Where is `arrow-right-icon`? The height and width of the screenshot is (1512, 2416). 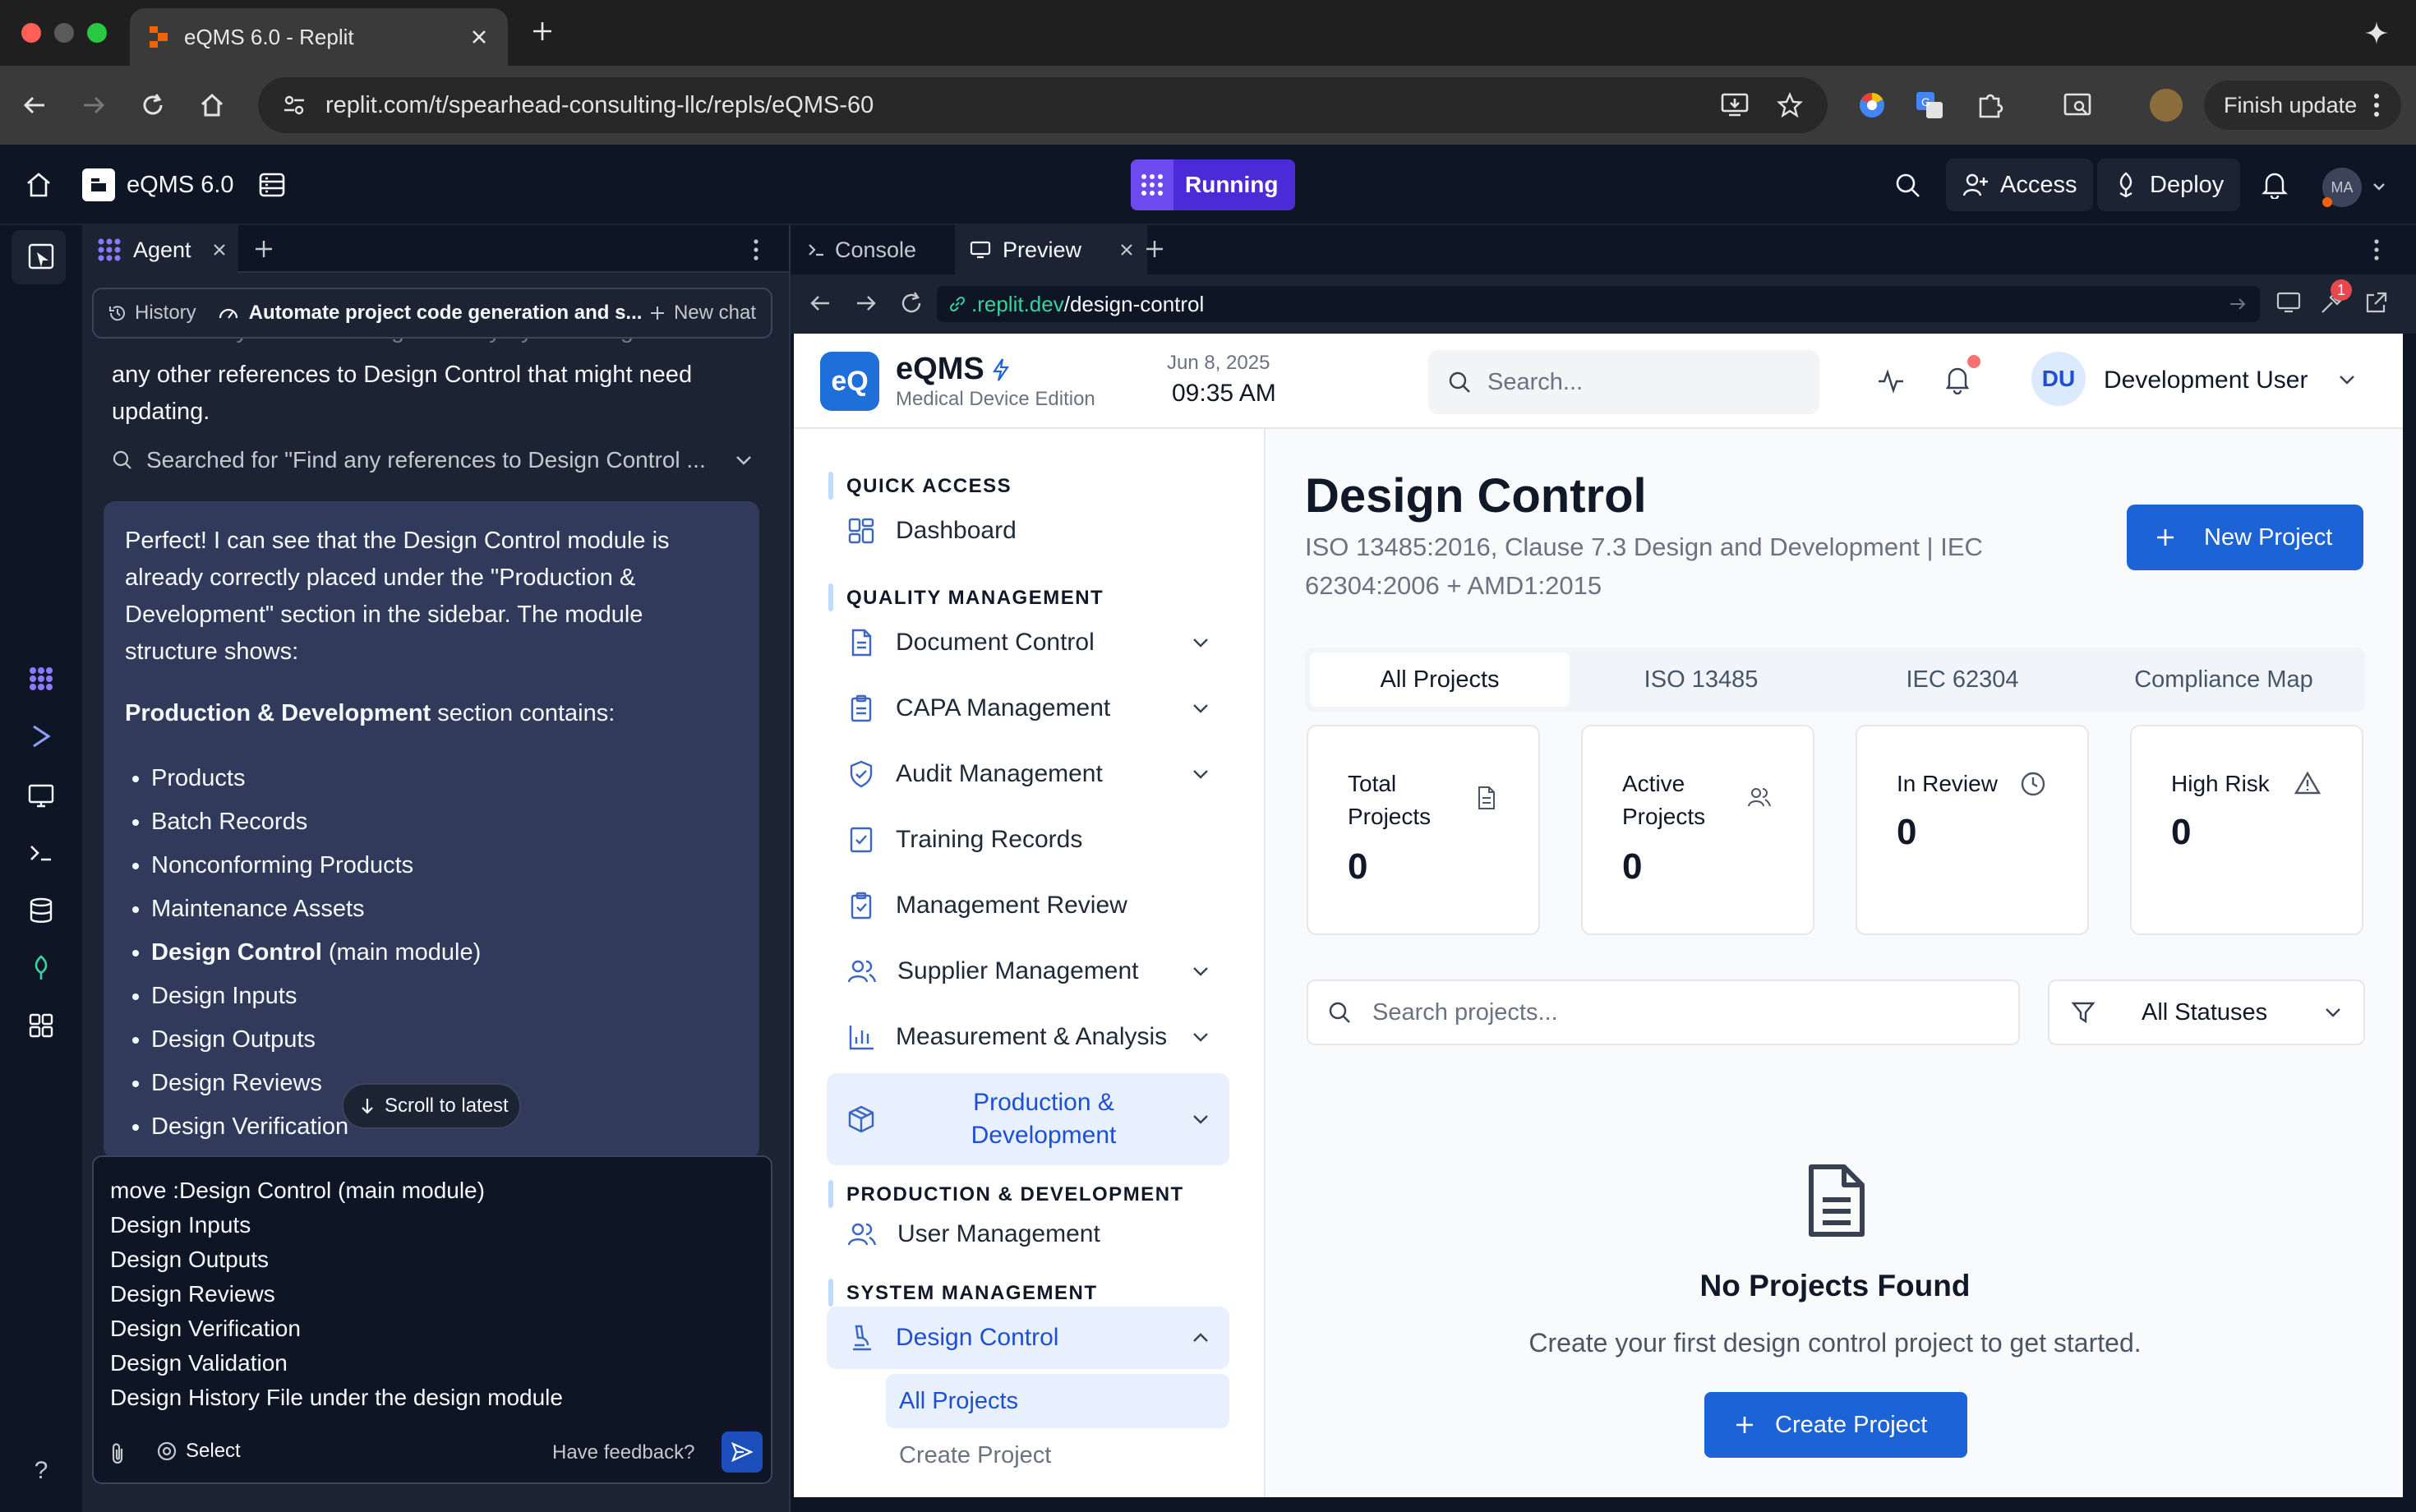
arrow-right-icon is located at coordinates (2238, 304).